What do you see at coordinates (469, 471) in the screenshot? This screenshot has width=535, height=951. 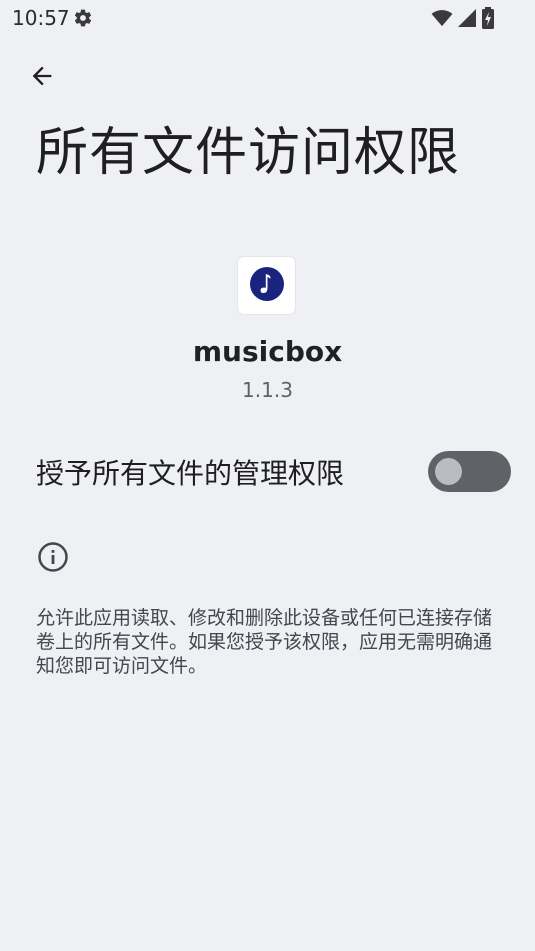 I see `permission-toggle-switch` at bounding box center [469, 471].